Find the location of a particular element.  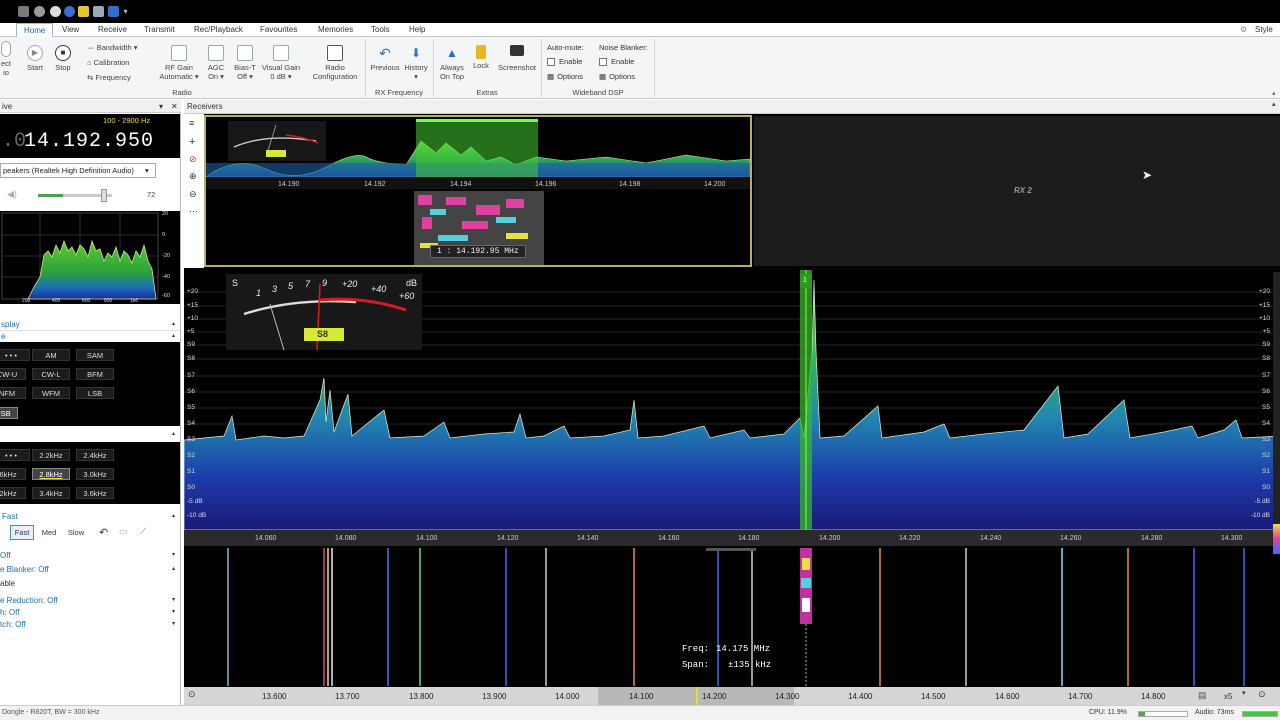

dsp-row-6: tch: Off ▾ is located at coordinates (90, 625).